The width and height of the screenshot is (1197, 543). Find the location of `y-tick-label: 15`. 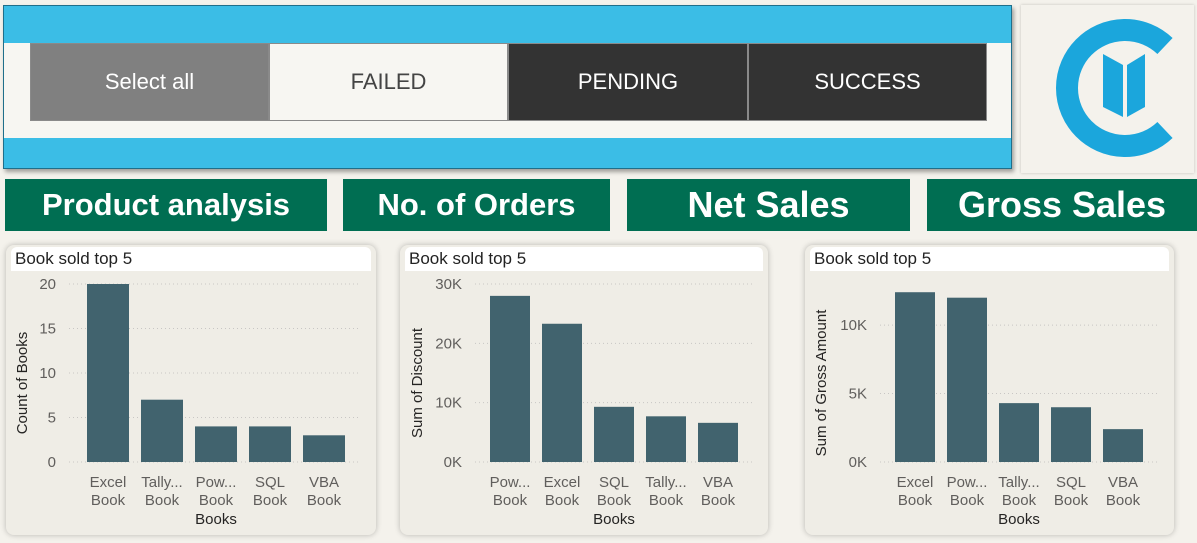

y-tick-label: 15 is located at coordinates (47, 329).